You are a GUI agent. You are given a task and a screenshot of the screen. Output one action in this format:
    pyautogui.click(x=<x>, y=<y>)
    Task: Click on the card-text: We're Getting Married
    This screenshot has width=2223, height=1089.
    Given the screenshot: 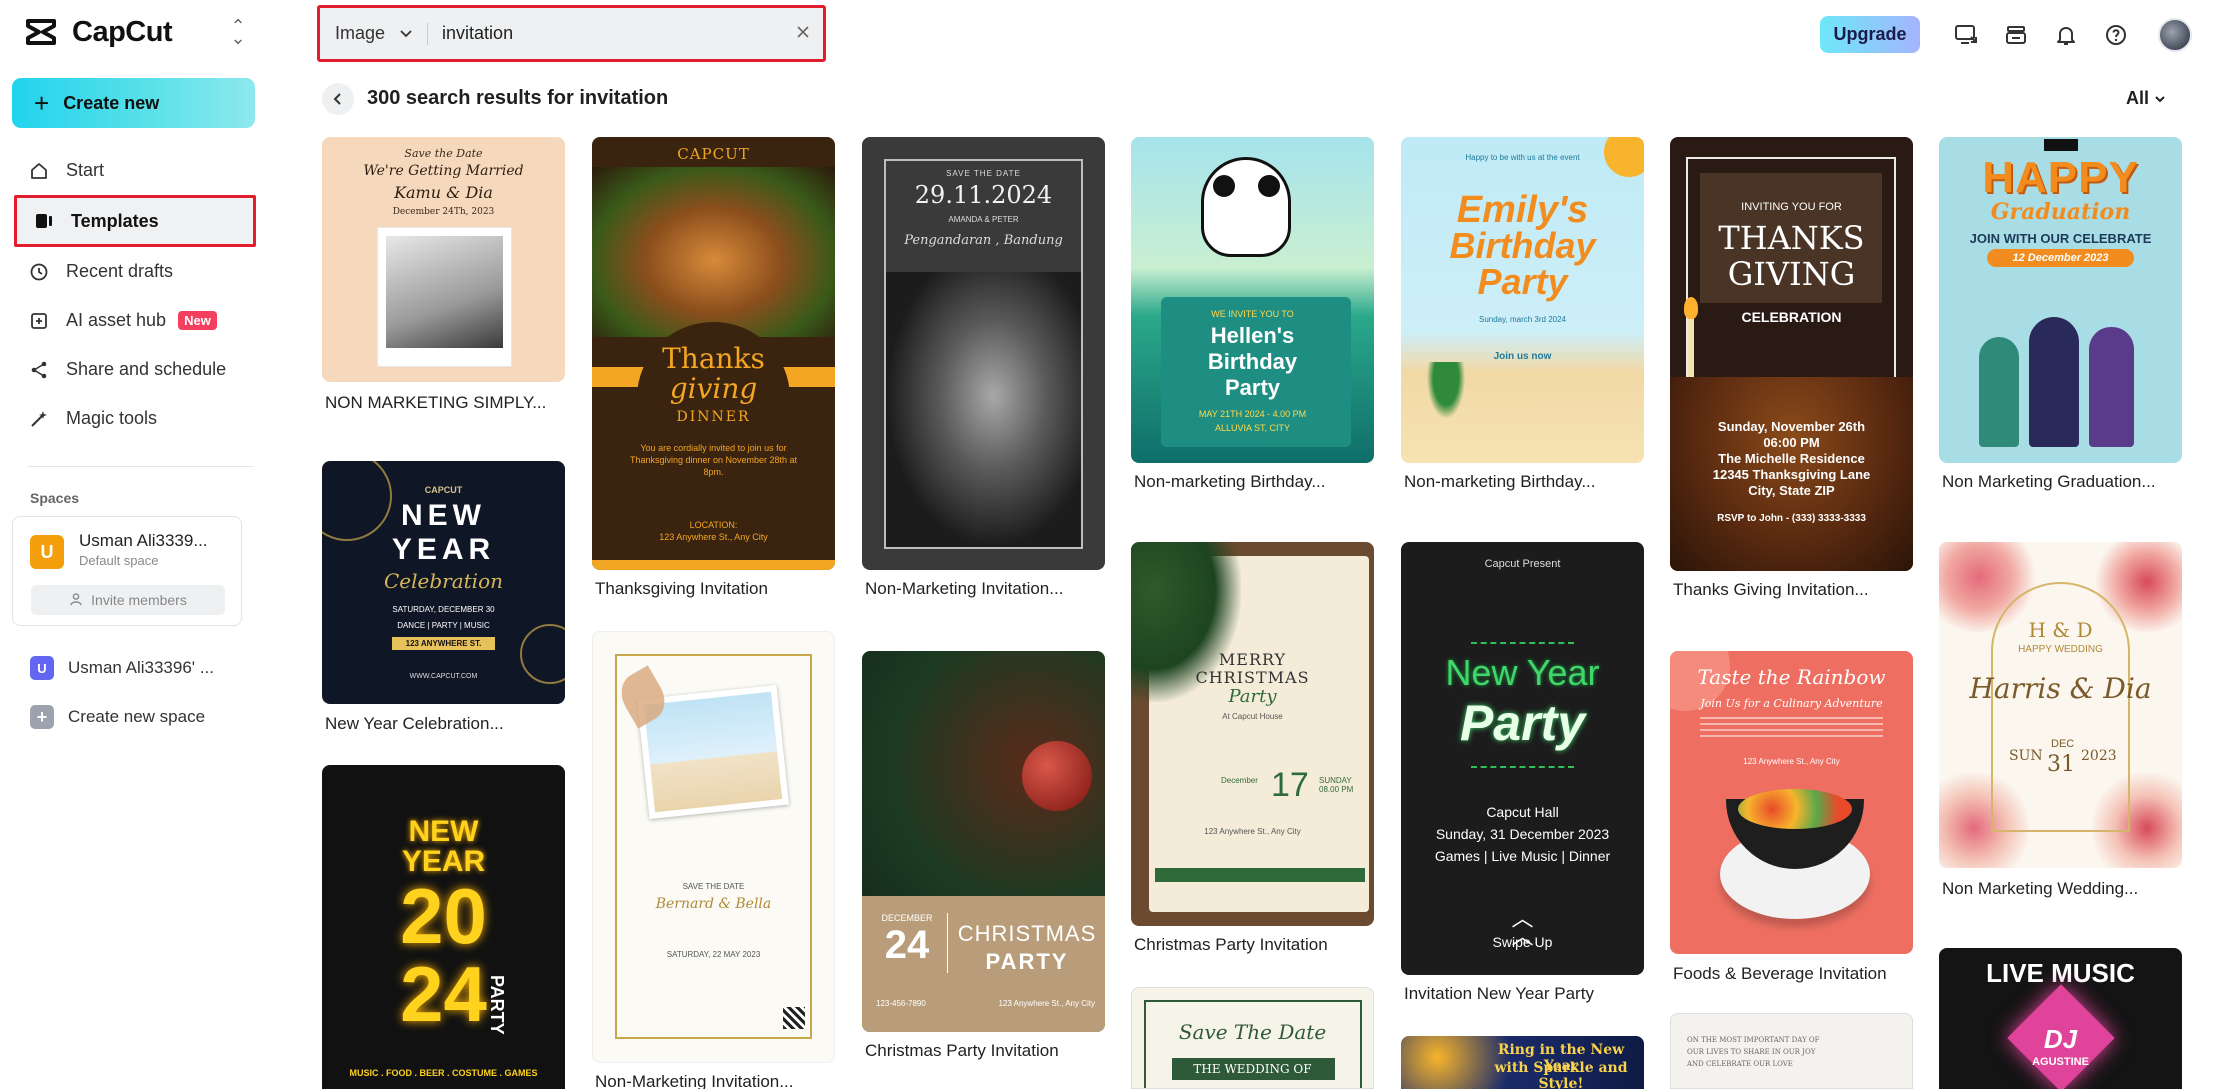 What is the action you would take?
    pyautogui.click(x=443, y=171)
    